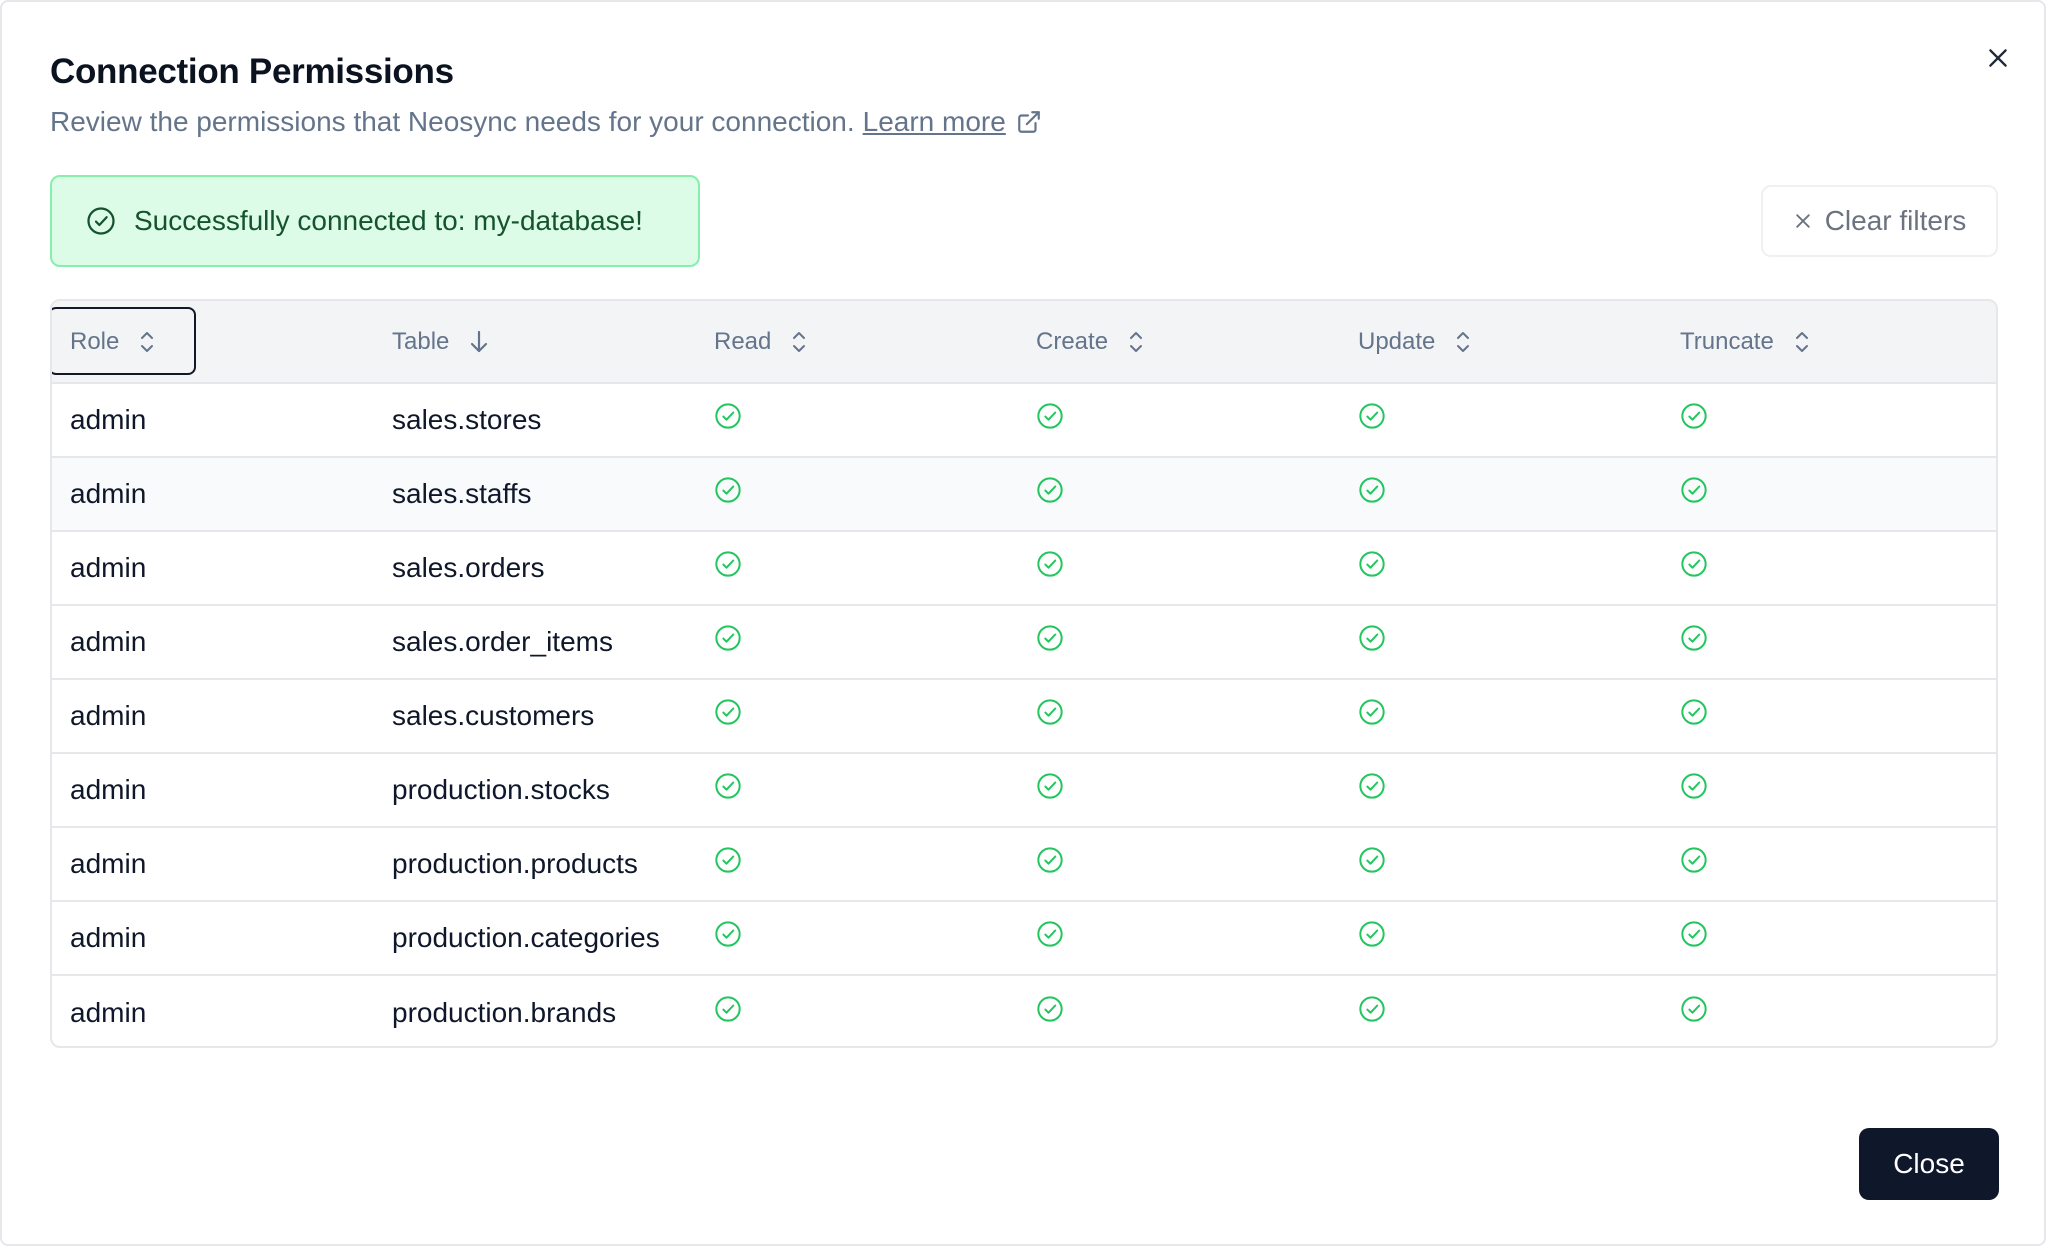 The width and height of the screenshot is (2054, 1250). Describe the element at coordinates (1024, 865) in the screenshot. I see `table-row: admin production.products` at that location.